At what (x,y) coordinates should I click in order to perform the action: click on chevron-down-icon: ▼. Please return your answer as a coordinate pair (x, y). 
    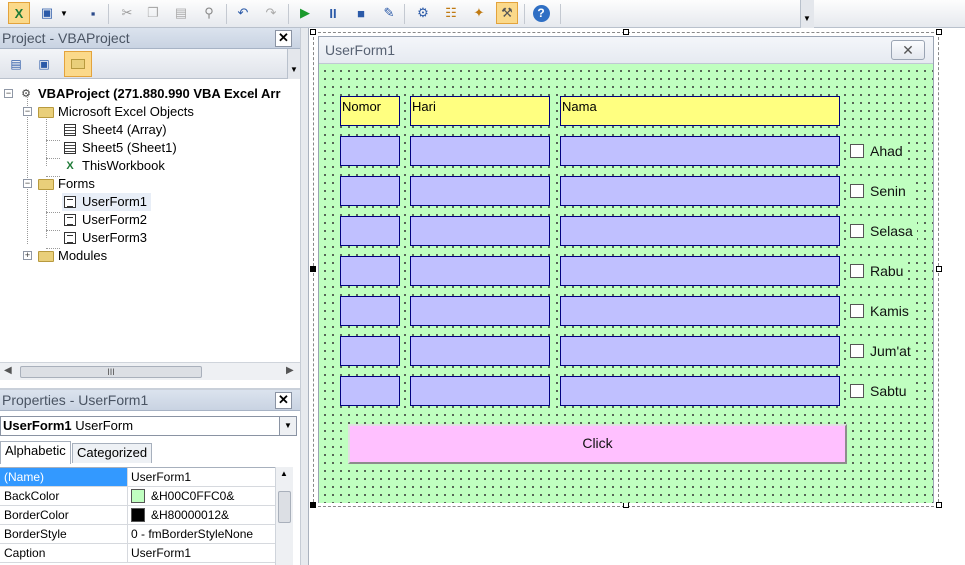
    Looking at the image, I should click on (287, 426).